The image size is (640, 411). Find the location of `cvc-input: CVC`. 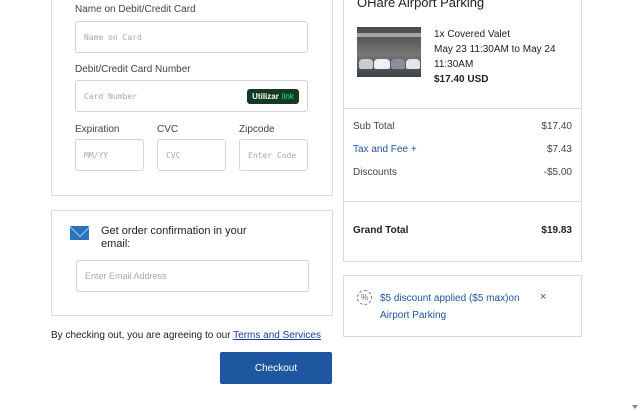

cvc-input: CVC is located at coordinates (191, 155).